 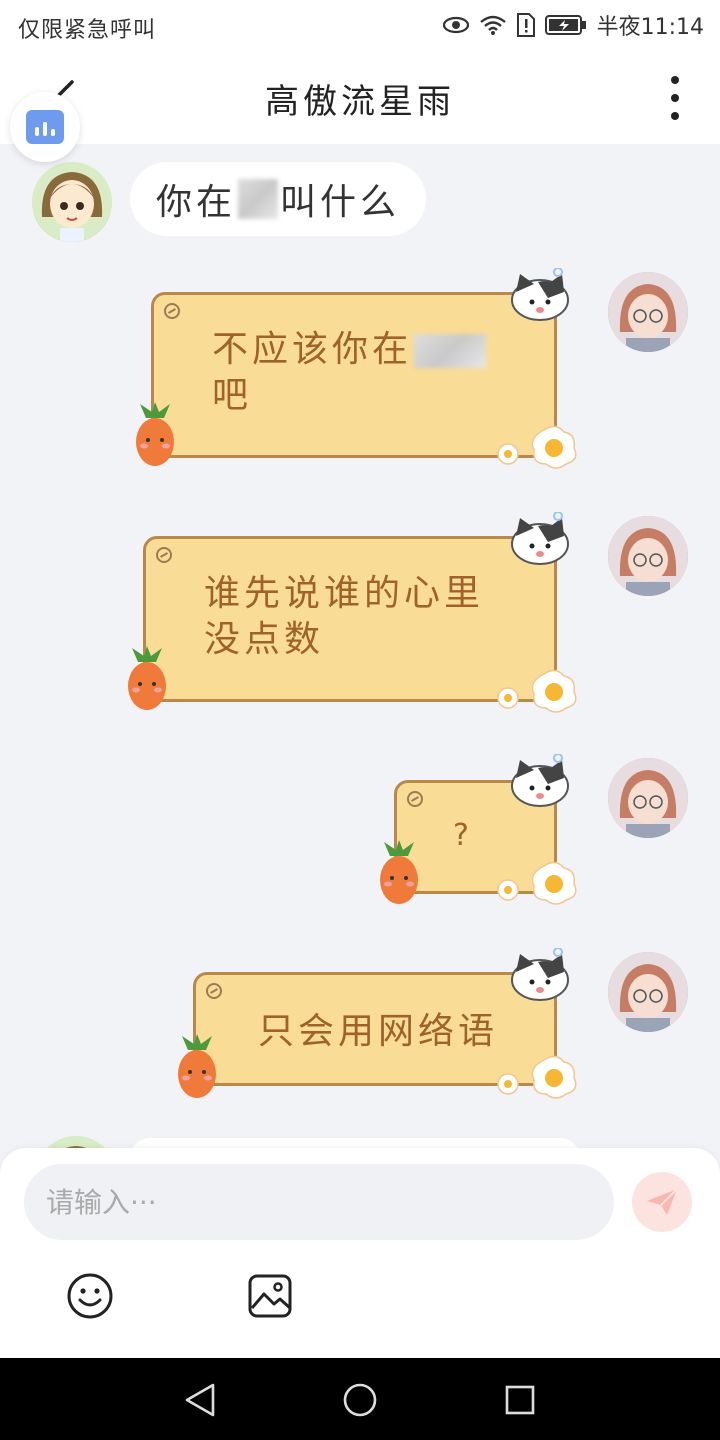 I want to click on smiley-icon, so click(x=90, y=1296).